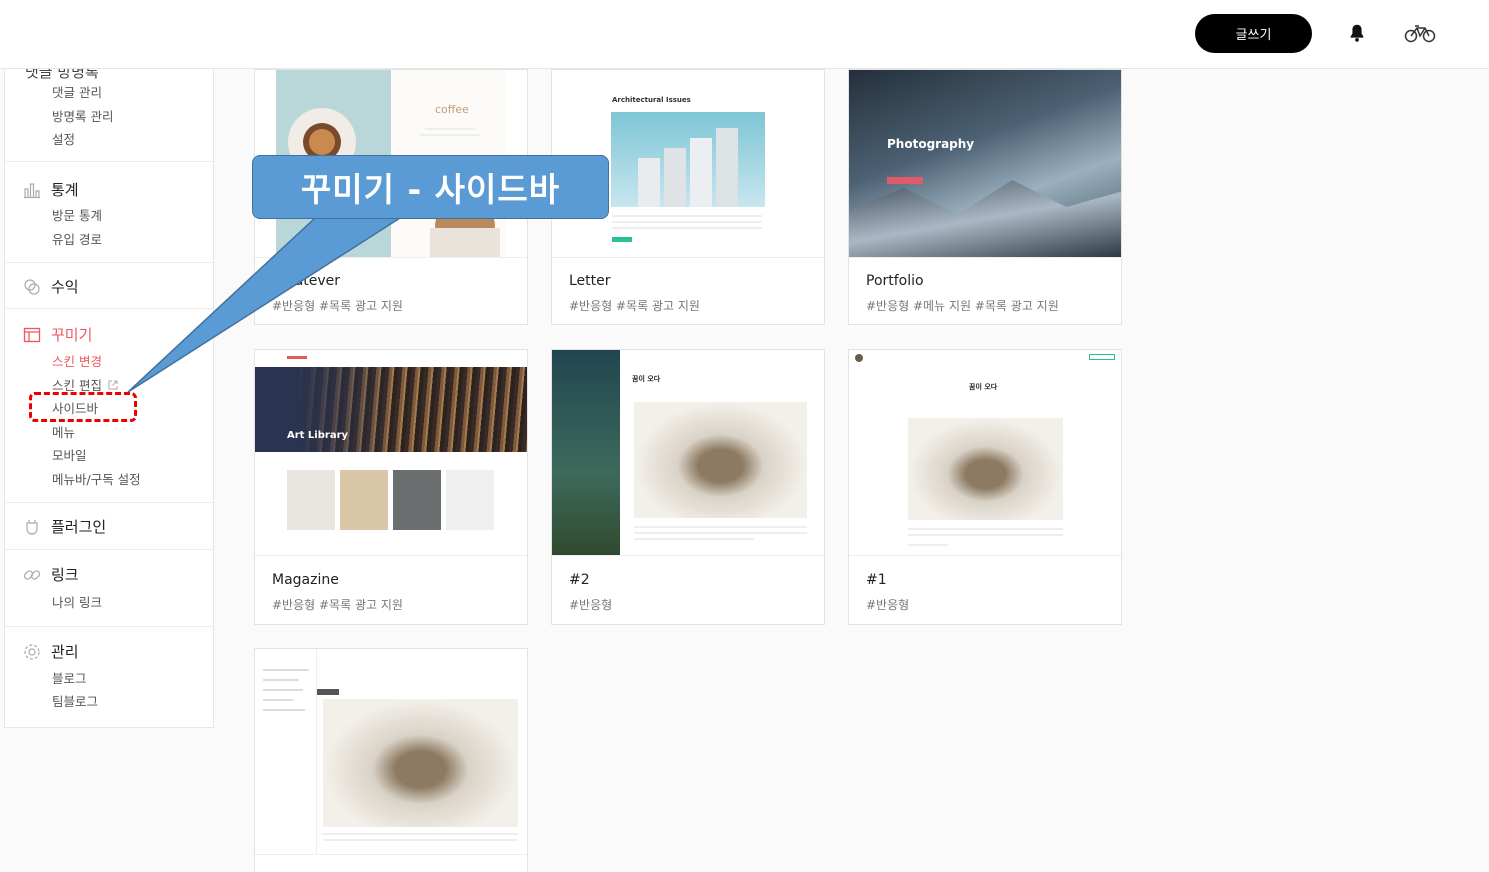  What do you see at coordinates (305, 580) in the screenshot?
I see `skin-name: Magazine` at bounding box center [305, 580].